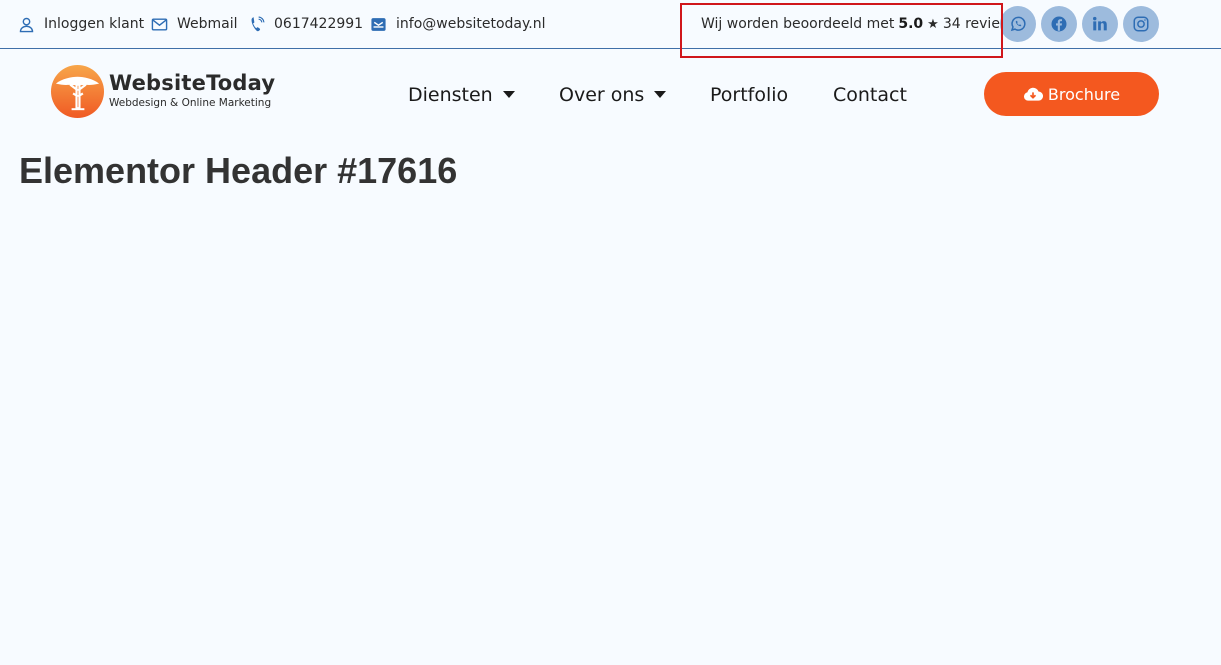  I want to click on phone-link: 0617422991, so click(305, 24).